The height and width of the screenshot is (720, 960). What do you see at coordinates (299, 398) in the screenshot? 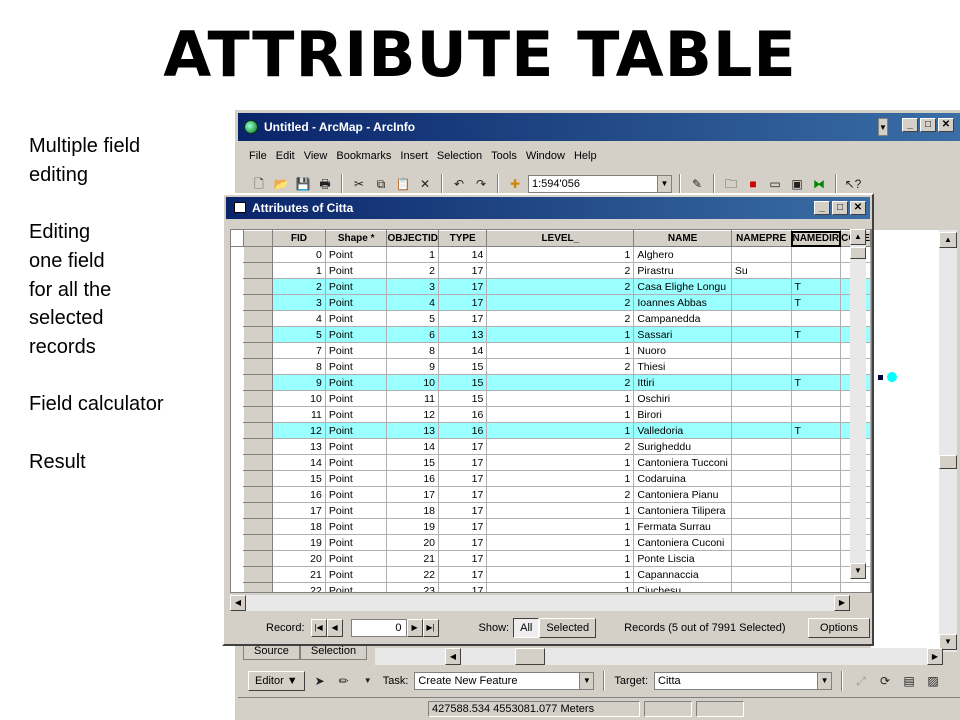
I see `cell-fid: 10` at bounding box center [299, 398].